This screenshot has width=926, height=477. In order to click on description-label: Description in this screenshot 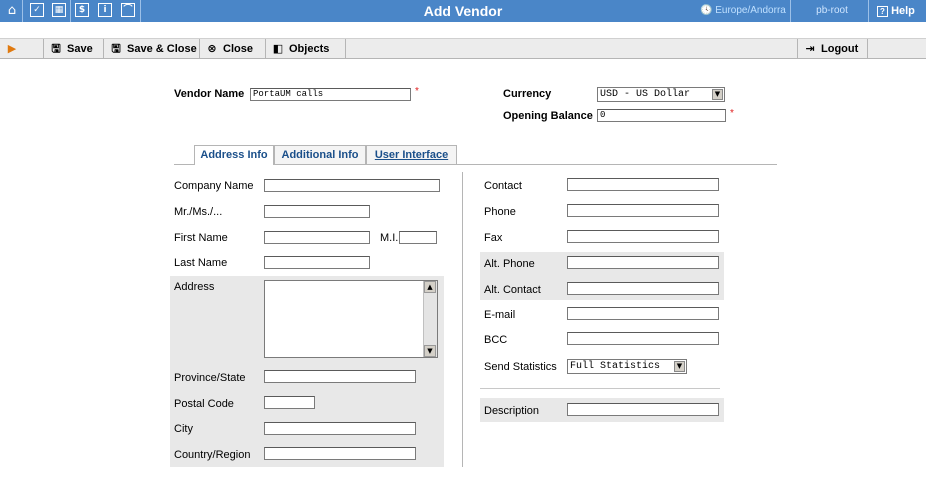, I will do `click(512, 411)`.